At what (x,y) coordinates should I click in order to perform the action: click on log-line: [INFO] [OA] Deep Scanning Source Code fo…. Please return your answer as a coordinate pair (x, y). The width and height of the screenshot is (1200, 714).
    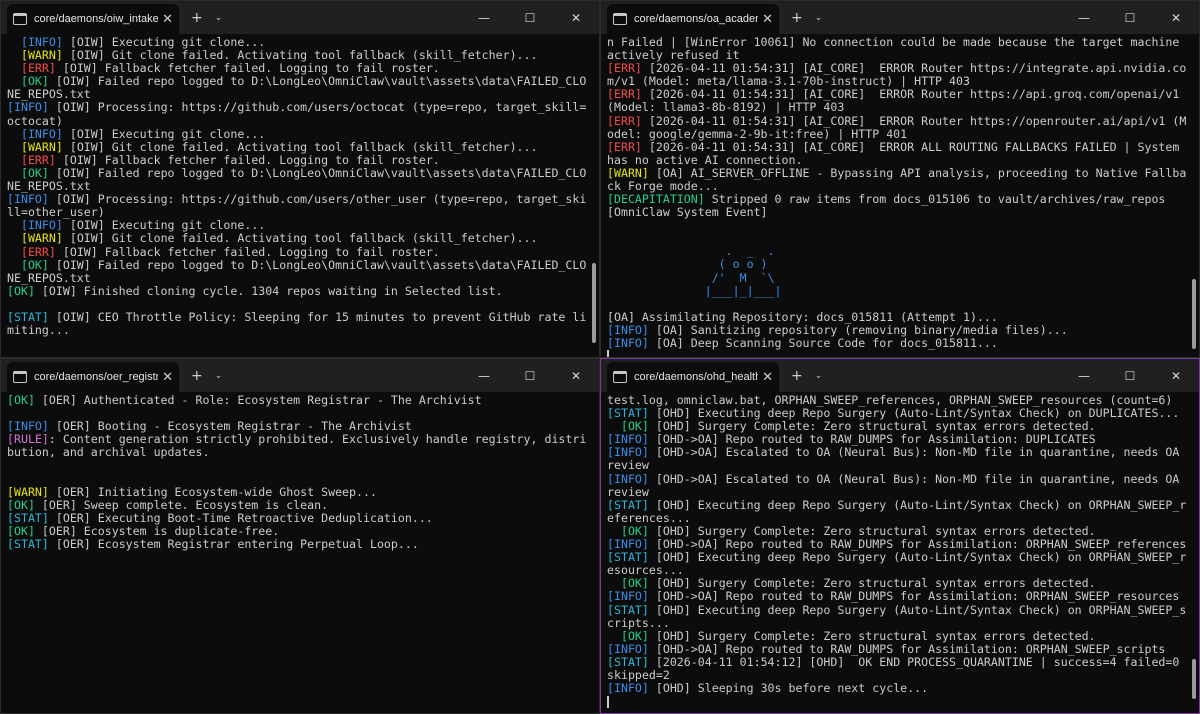
    Looking at the image, I should click on (897, 342).